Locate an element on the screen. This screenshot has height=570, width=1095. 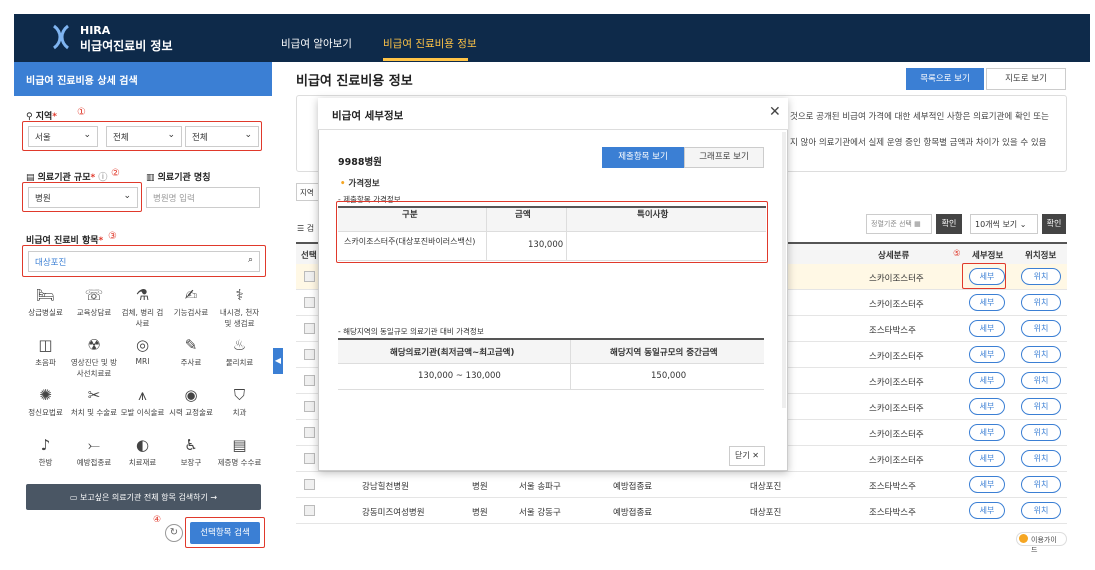
category-item: ✂ 처치 및 수술료 is located at coordinates (94, 407).